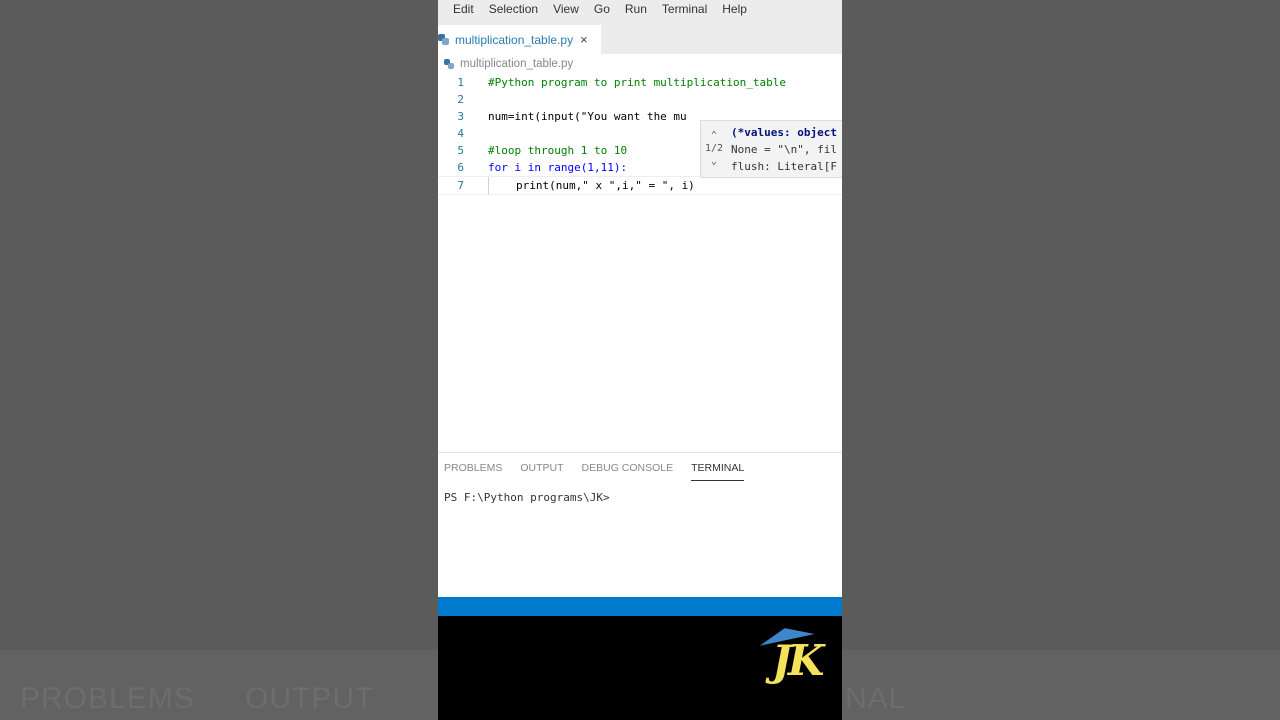 Image resolution: width=1280 pixels, height=720 pixels. What do you see at coordinates (527, 497) in the screenshot?
I see `terminal-prompt: PS F:\Python programs\JK>` at bounding box center [527, 497].